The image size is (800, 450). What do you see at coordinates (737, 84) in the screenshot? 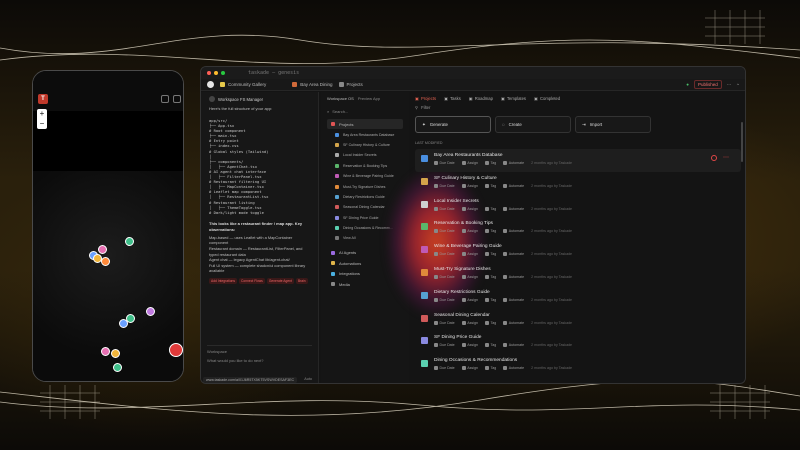
I see `notification-icon: ◔` at bounding box center [737, 84].